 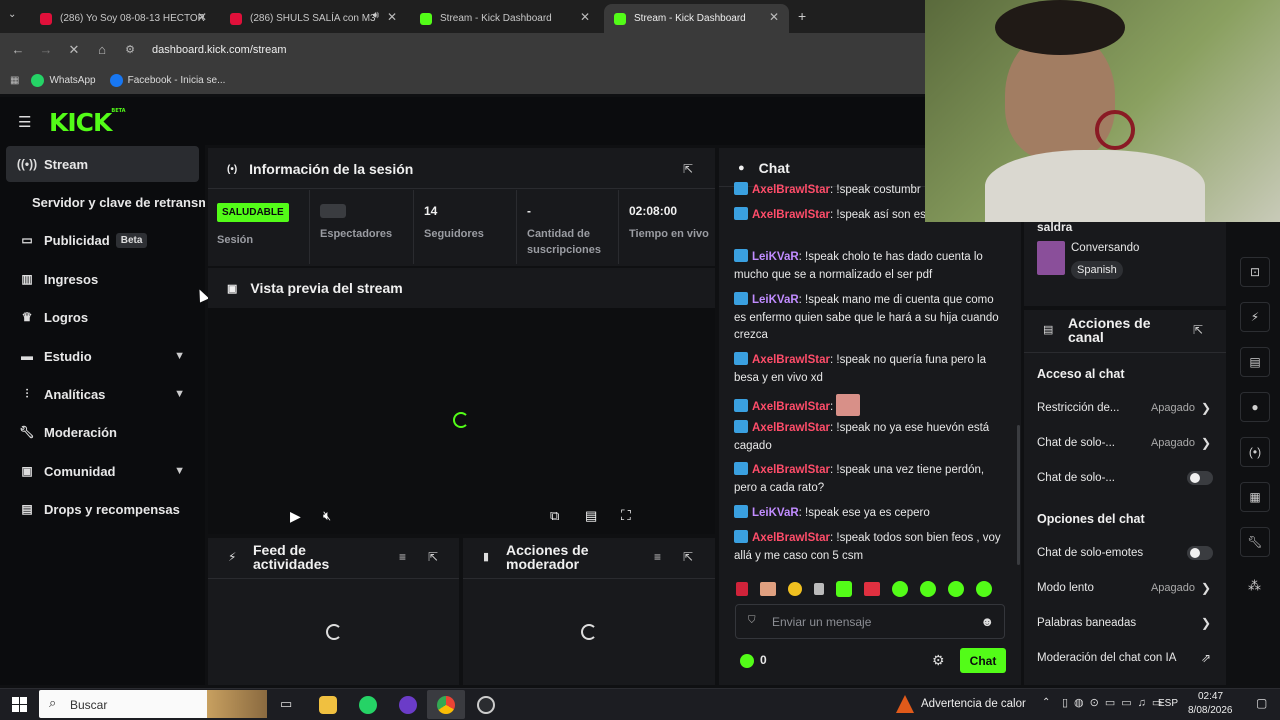 I want to click on layout-icon: ▦, so click(x=1255, y=497).